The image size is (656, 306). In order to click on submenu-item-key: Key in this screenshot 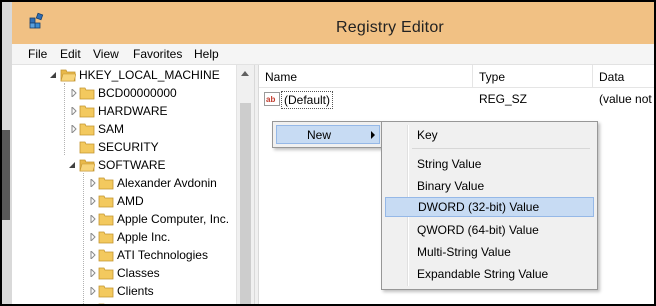, I will do `click(489, 135)`.